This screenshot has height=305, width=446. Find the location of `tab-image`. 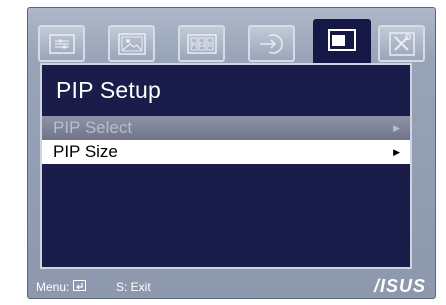

tab-image is located at coordinates (131, 43).